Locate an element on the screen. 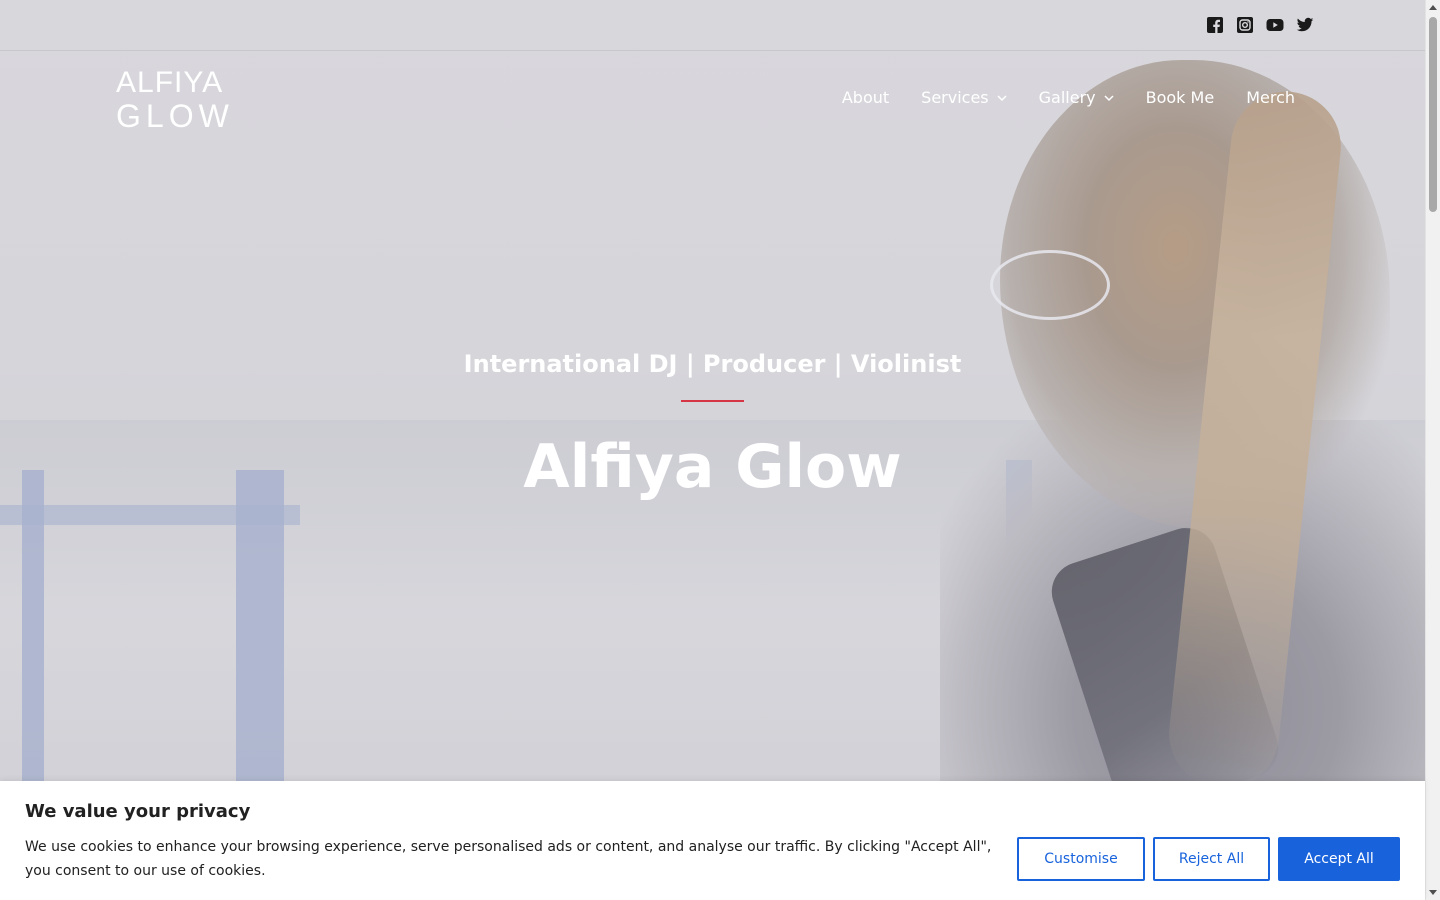  nav-item-label: Book Me is located at coordinates (1180, 97).